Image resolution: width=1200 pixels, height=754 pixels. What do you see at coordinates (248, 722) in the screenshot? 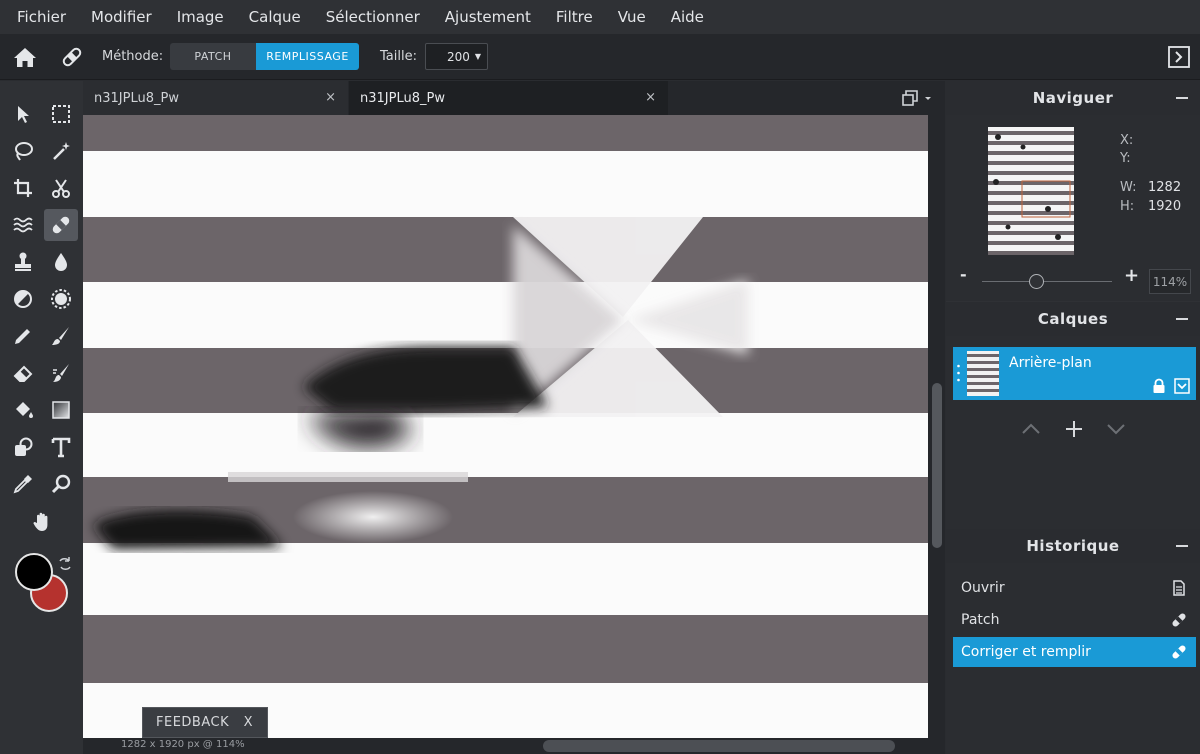
I see `feedback-close: X` at bounding box center [248, 722].